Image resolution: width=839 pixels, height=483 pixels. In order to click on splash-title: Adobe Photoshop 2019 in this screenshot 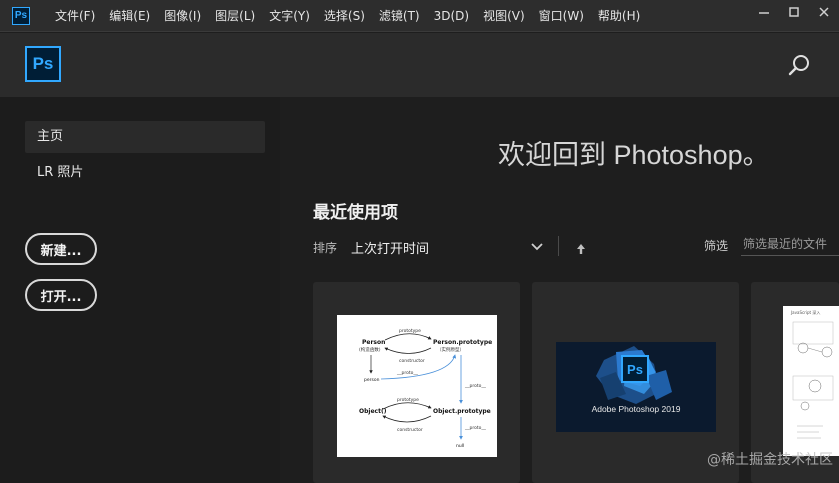, I will do `click(636, 409)`.